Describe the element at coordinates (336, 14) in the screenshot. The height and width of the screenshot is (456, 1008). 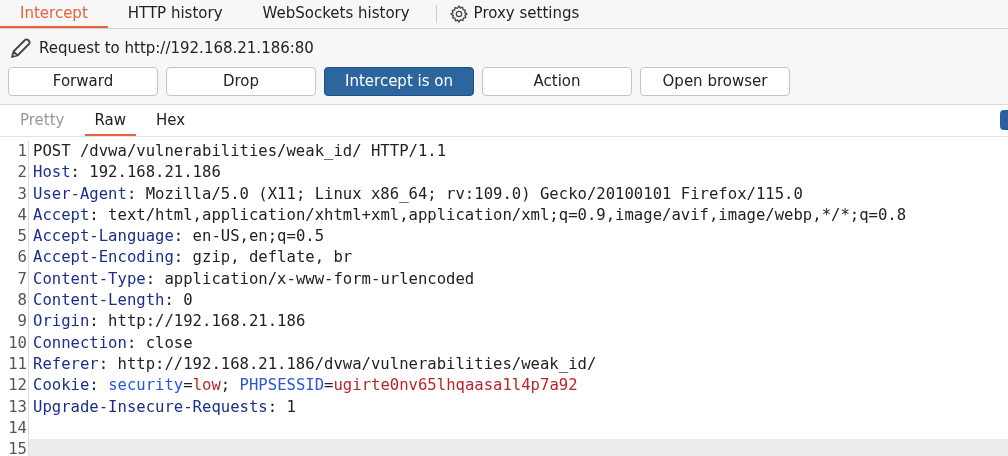
I see `proxy-tab: WebSockets history` at that location.